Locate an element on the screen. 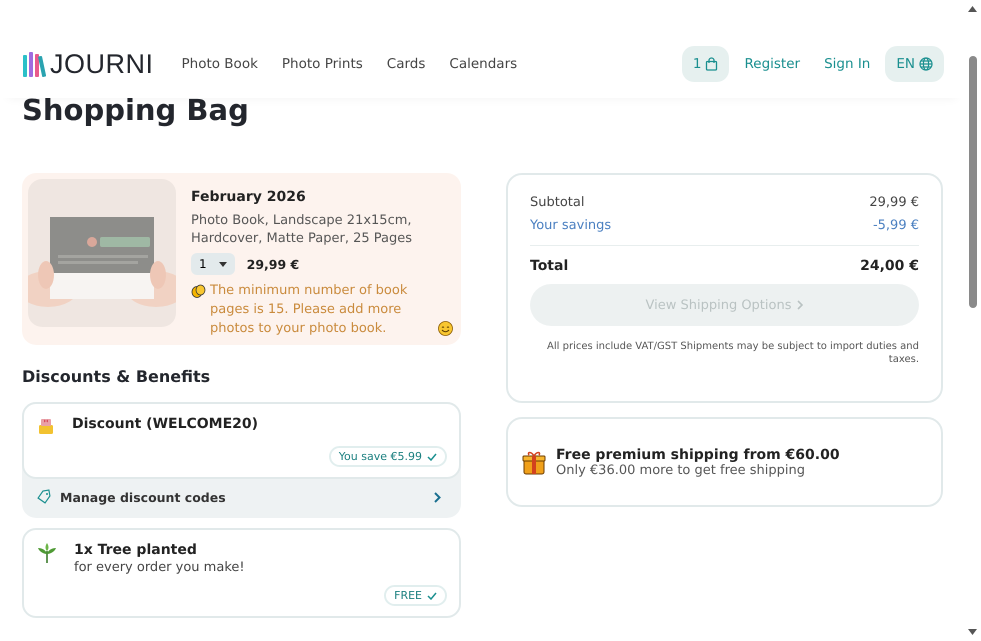  logo-text: JOURNI is located at coordinates (102, 64).